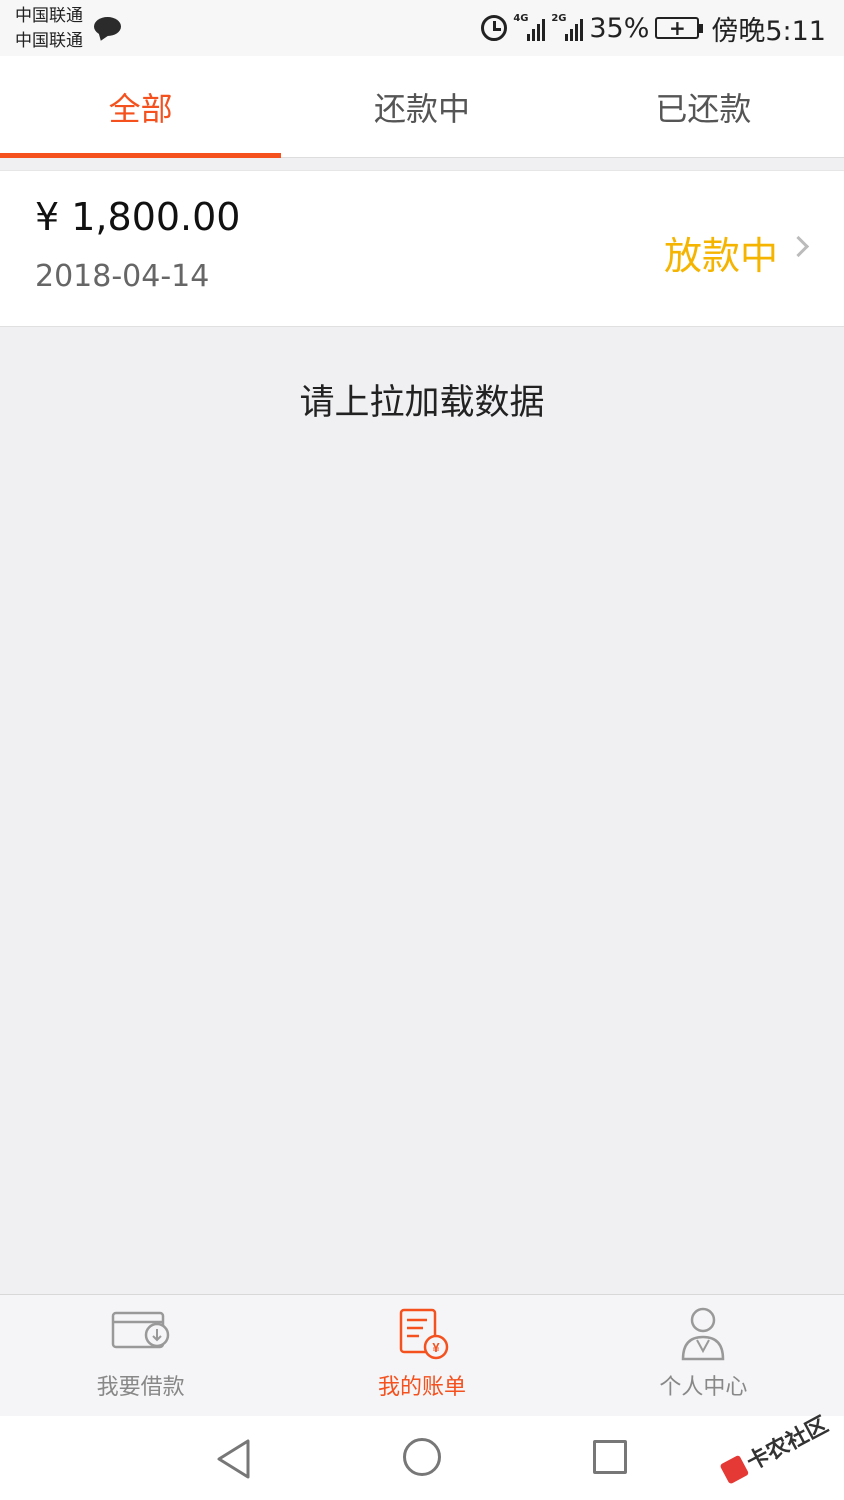 Image resolution: width=844 pixels, height=1500 pixels. What do you see at coordinates (677, 28) in the screenshot?
I see `battery-charging-symbol: +` at bounding box center [677, 28].